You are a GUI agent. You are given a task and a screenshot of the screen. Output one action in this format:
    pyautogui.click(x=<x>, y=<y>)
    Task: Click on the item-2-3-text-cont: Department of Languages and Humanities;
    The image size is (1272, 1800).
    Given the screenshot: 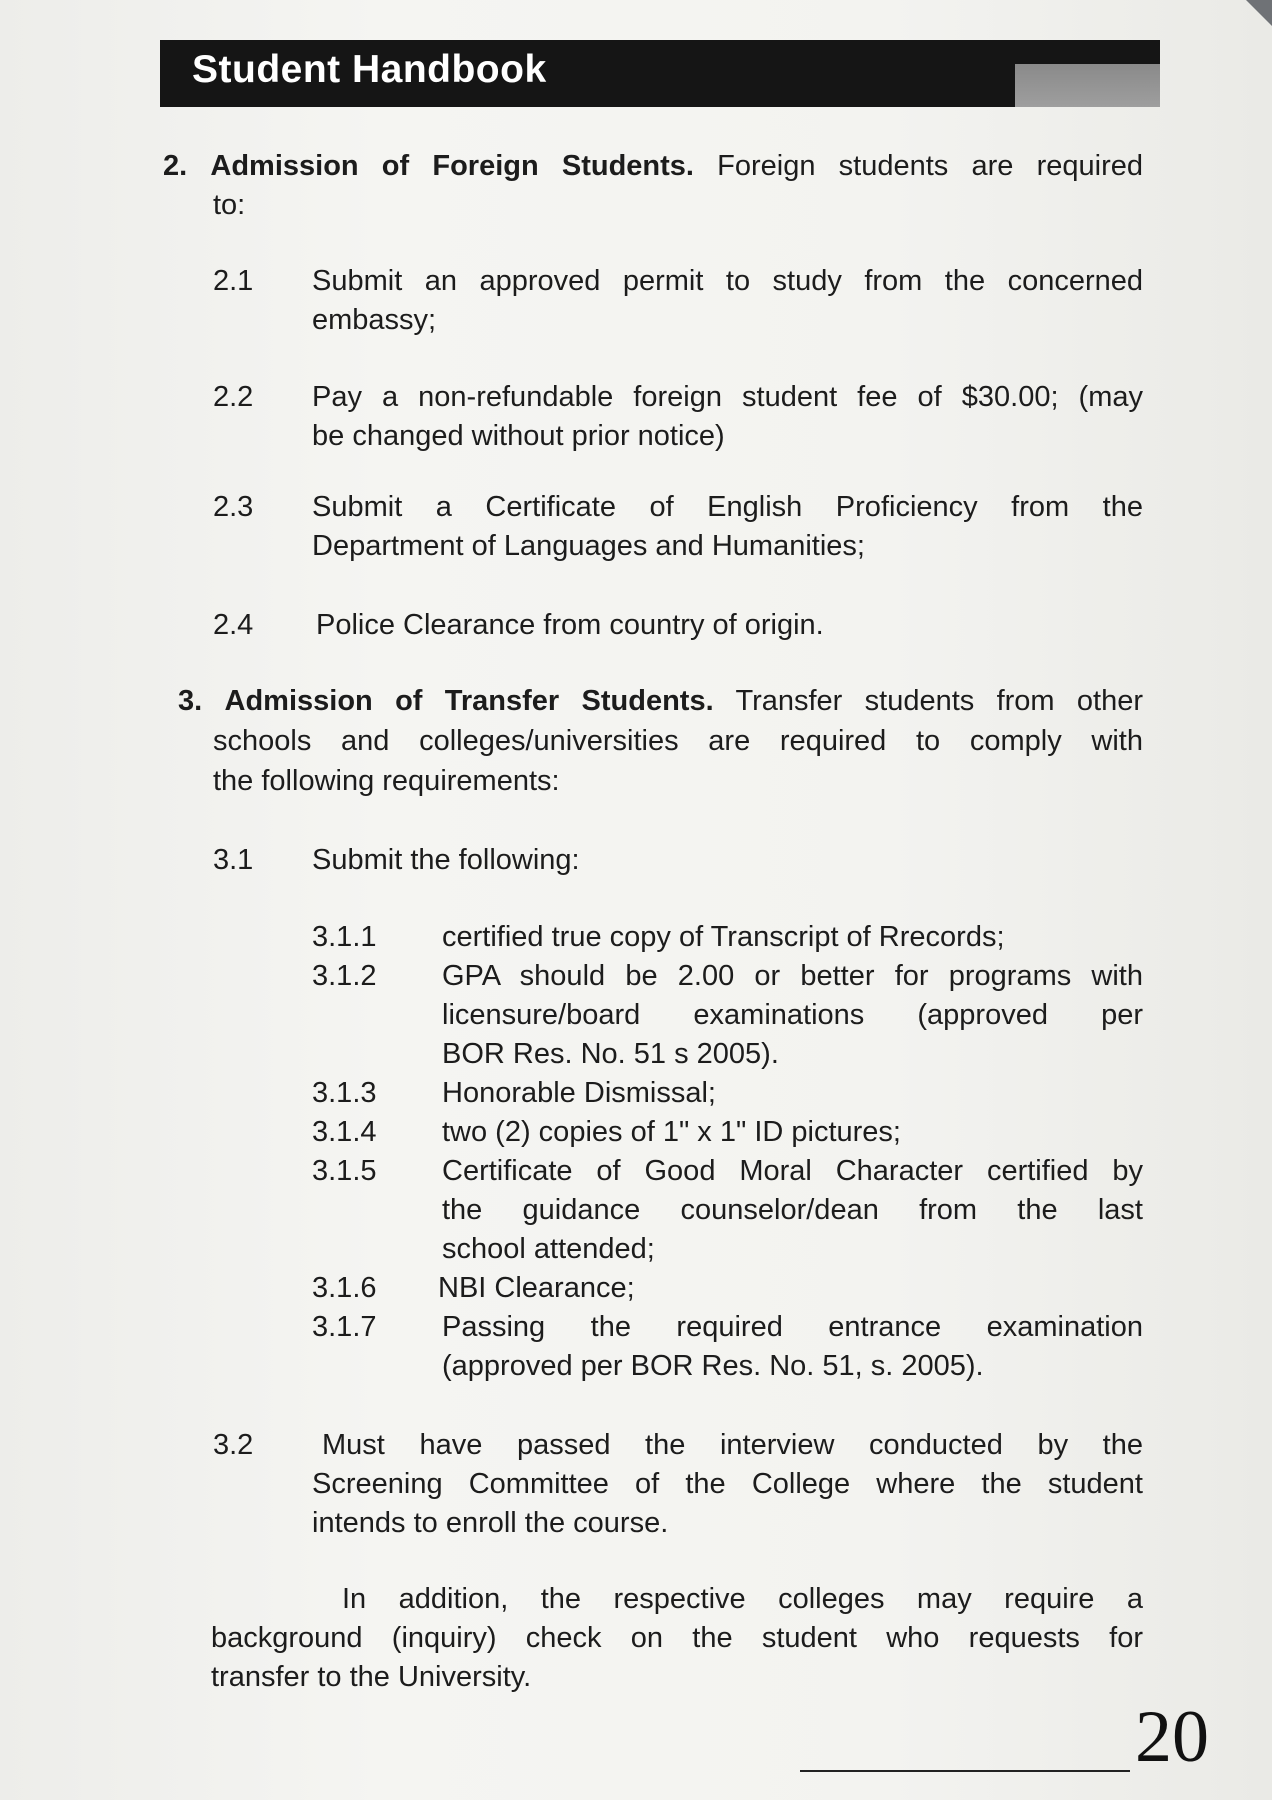 What is the action you would take?
    pyautogui.click(x=588, y=546)
    